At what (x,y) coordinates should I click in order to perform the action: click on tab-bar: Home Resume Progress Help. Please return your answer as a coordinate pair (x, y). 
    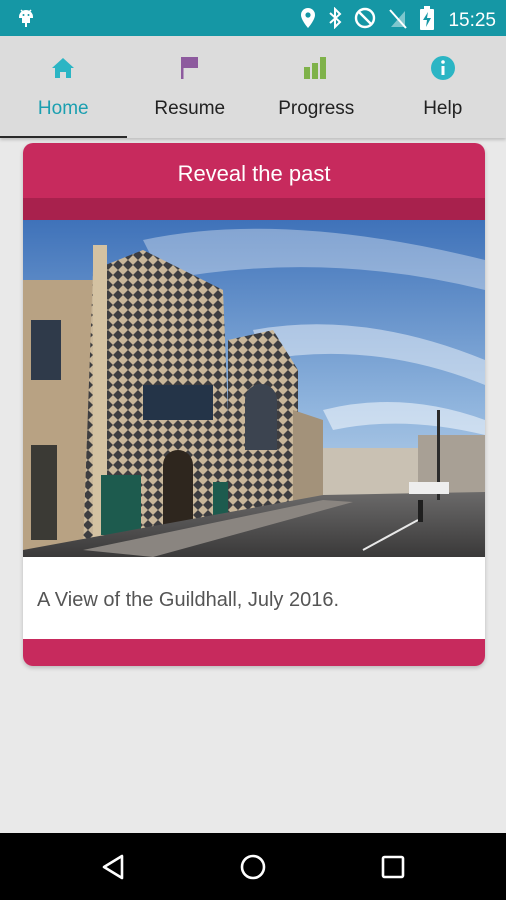
    Looking at the image, I should click on (253, 87).